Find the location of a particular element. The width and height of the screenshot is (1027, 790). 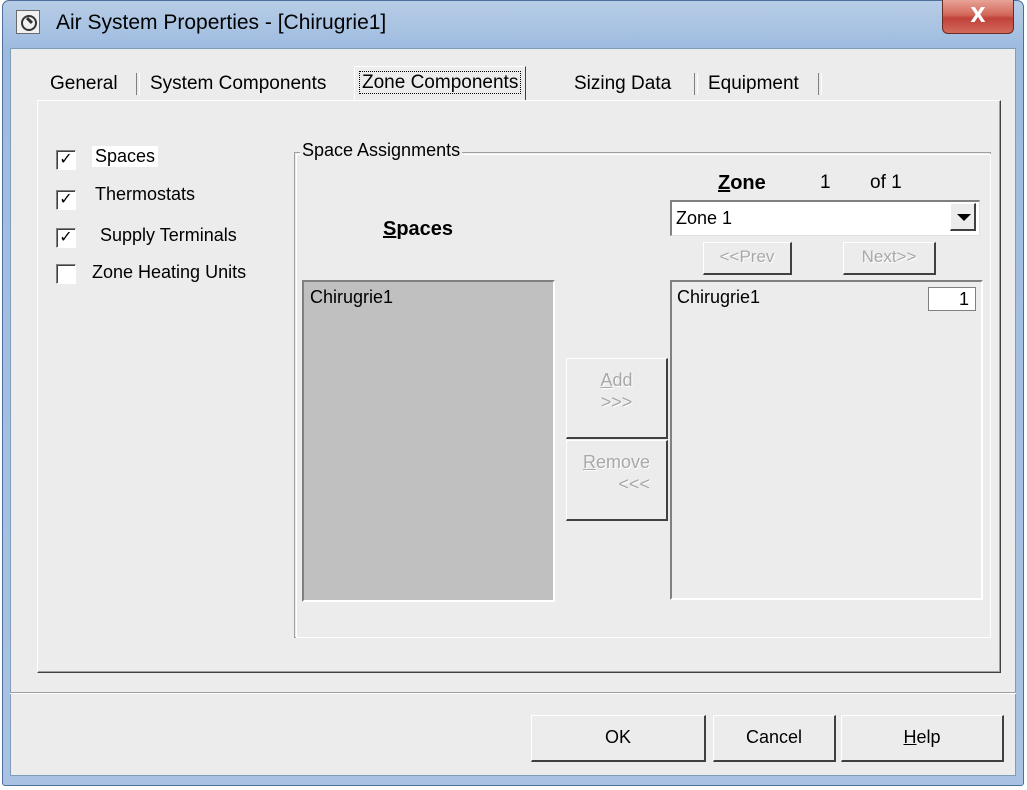

help-button-mnemonic: H is located at coordinates (910, 737).